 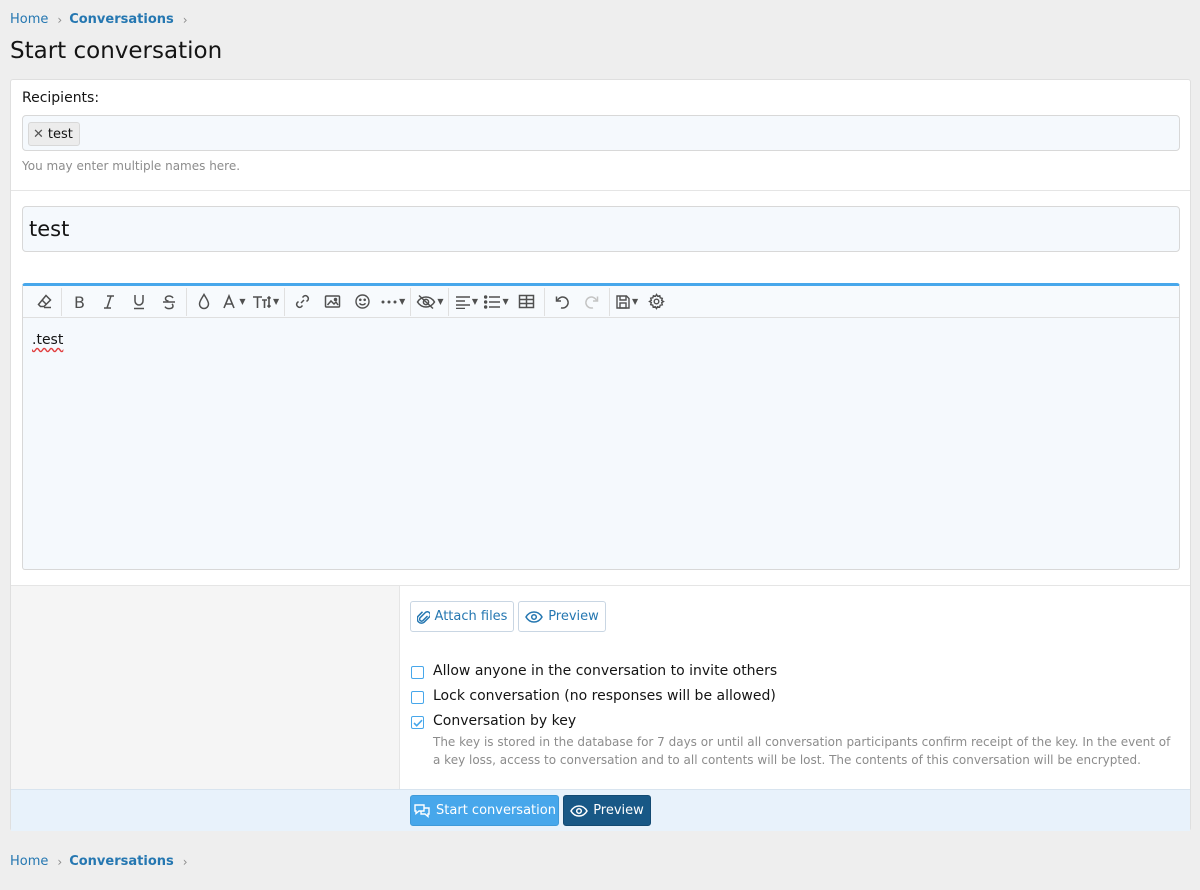 I want to click on preview-button: Preview, so click(x=562, y=616).